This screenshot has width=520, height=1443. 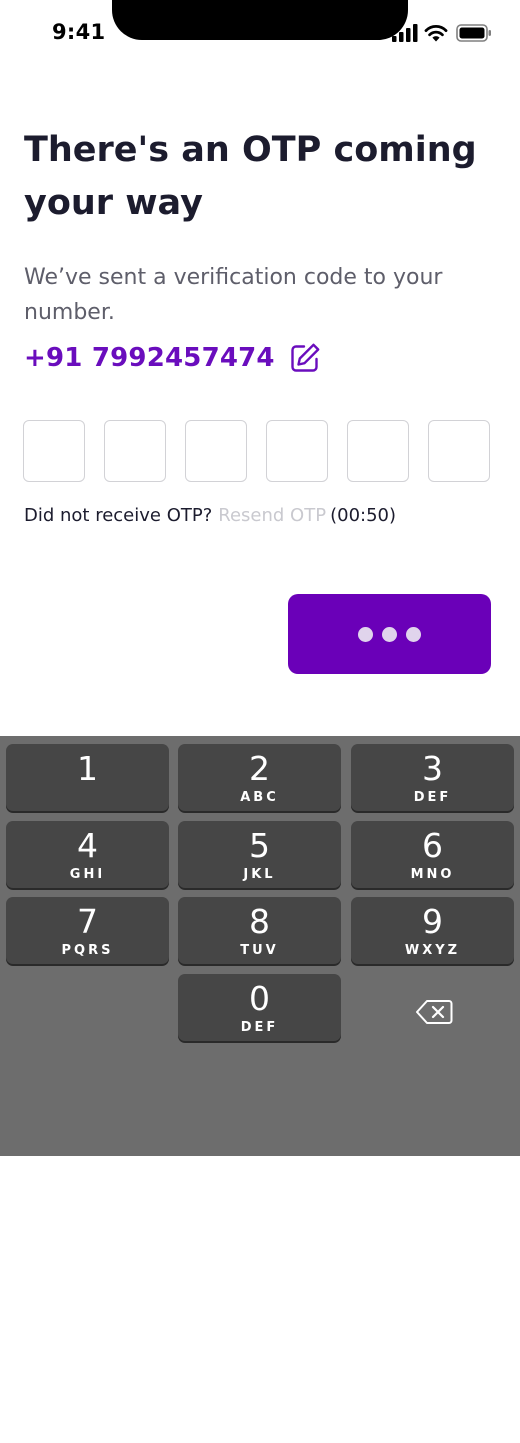 I want to click on key-digit: 8, so click(x=259, y=921).